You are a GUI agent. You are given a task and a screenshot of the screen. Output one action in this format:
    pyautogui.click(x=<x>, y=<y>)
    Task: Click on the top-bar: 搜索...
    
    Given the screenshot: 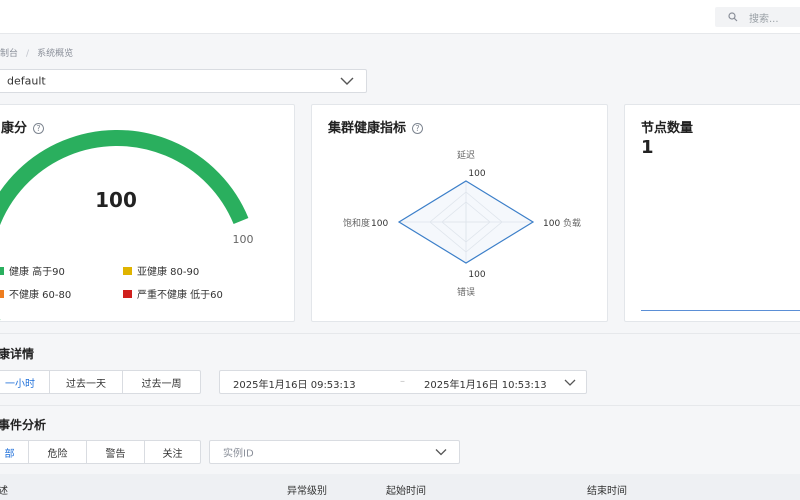 What is the action you would take?
    pyautogui.click(x=400, y=17)
    